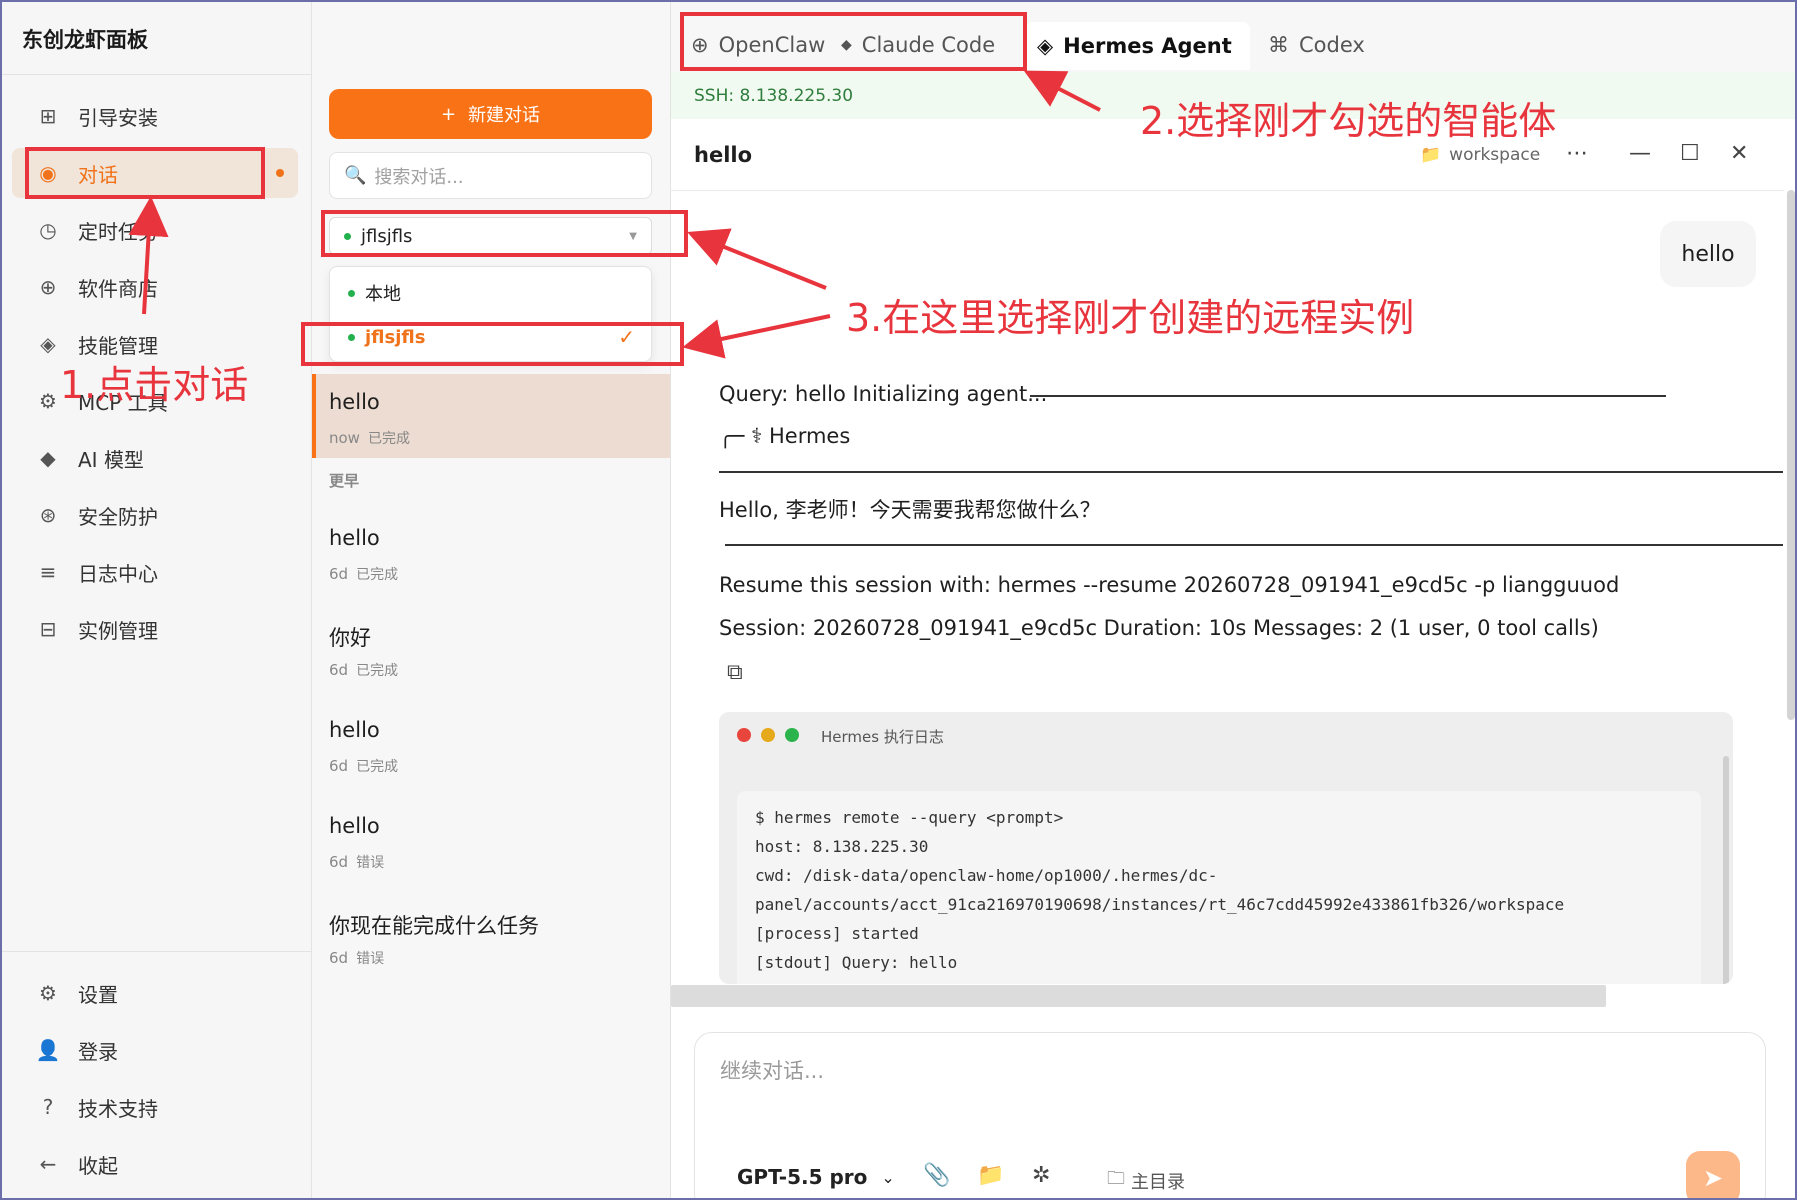 The width and height of the screenshot is (1797, 1200). What do you see at coordinates (910, 510) in the screenshot?
I see `output-greeting: Hello, 李老师！今天需要我帮您做什么？` at bounding box center [910, 510].